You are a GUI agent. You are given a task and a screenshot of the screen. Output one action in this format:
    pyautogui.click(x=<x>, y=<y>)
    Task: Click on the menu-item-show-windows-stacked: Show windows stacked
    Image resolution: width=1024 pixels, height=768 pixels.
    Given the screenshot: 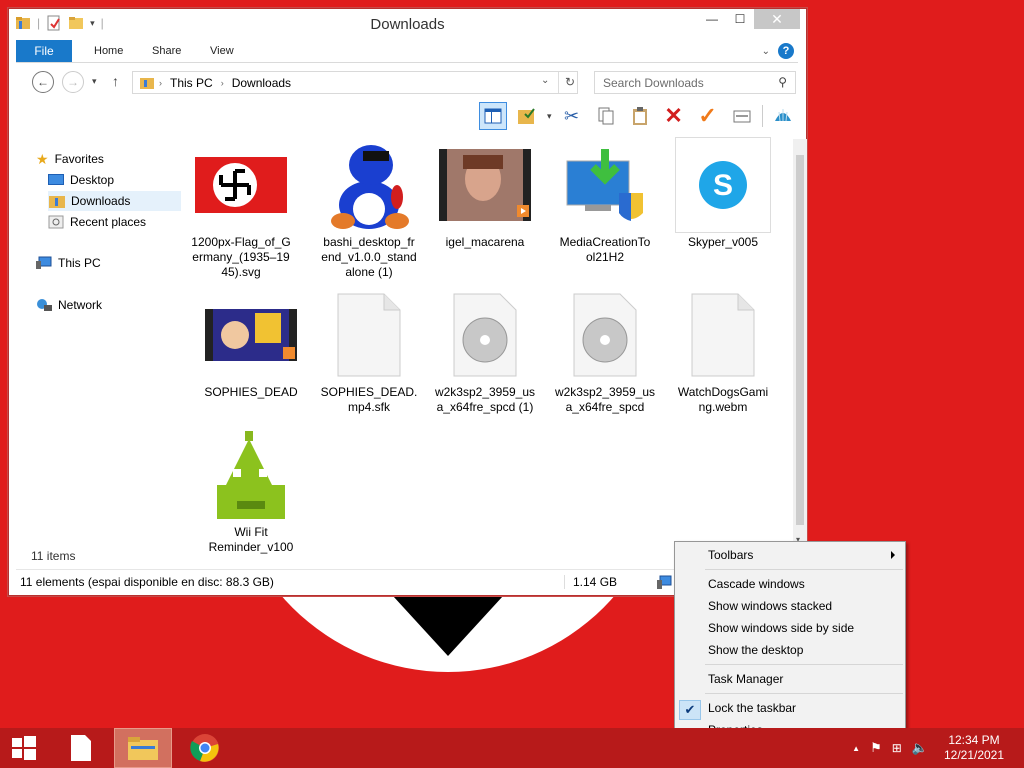 What is the action you would take?
    pyautogui.click(x=790, y=606)
    